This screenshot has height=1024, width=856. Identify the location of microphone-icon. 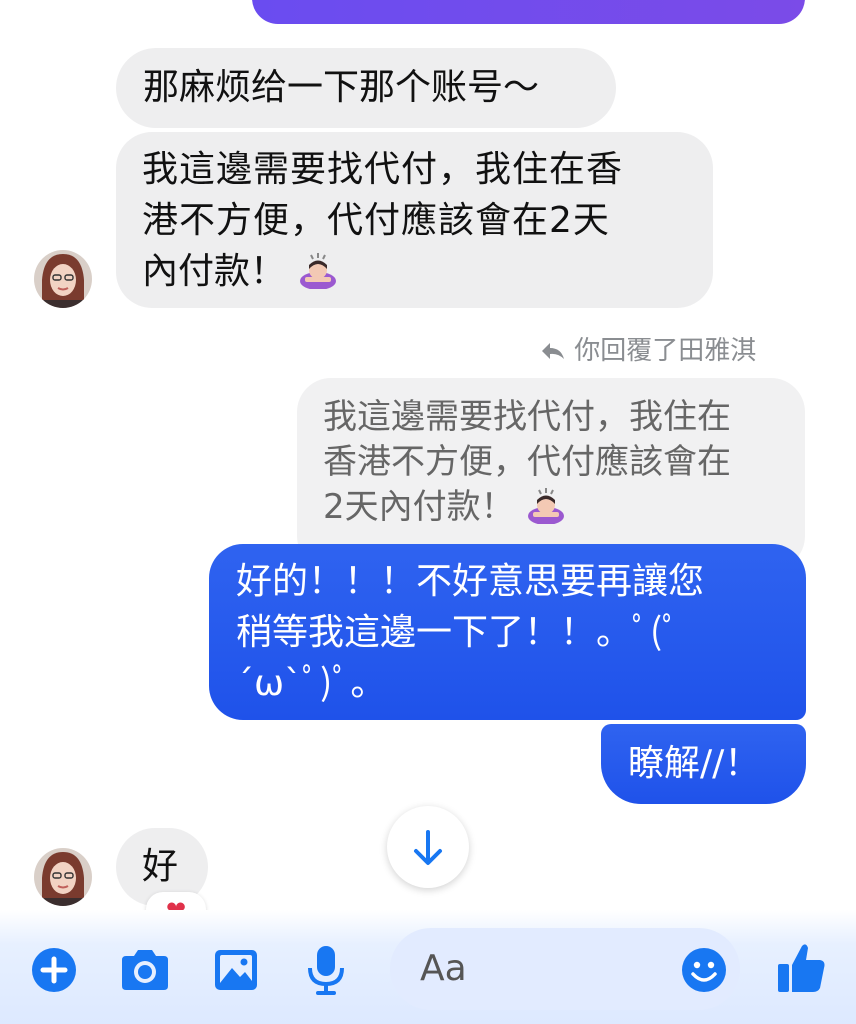
(326, 970).